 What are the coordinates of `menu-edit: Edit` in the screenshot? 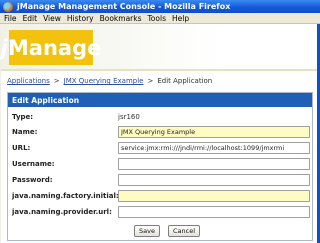 It's located at (30, 18).